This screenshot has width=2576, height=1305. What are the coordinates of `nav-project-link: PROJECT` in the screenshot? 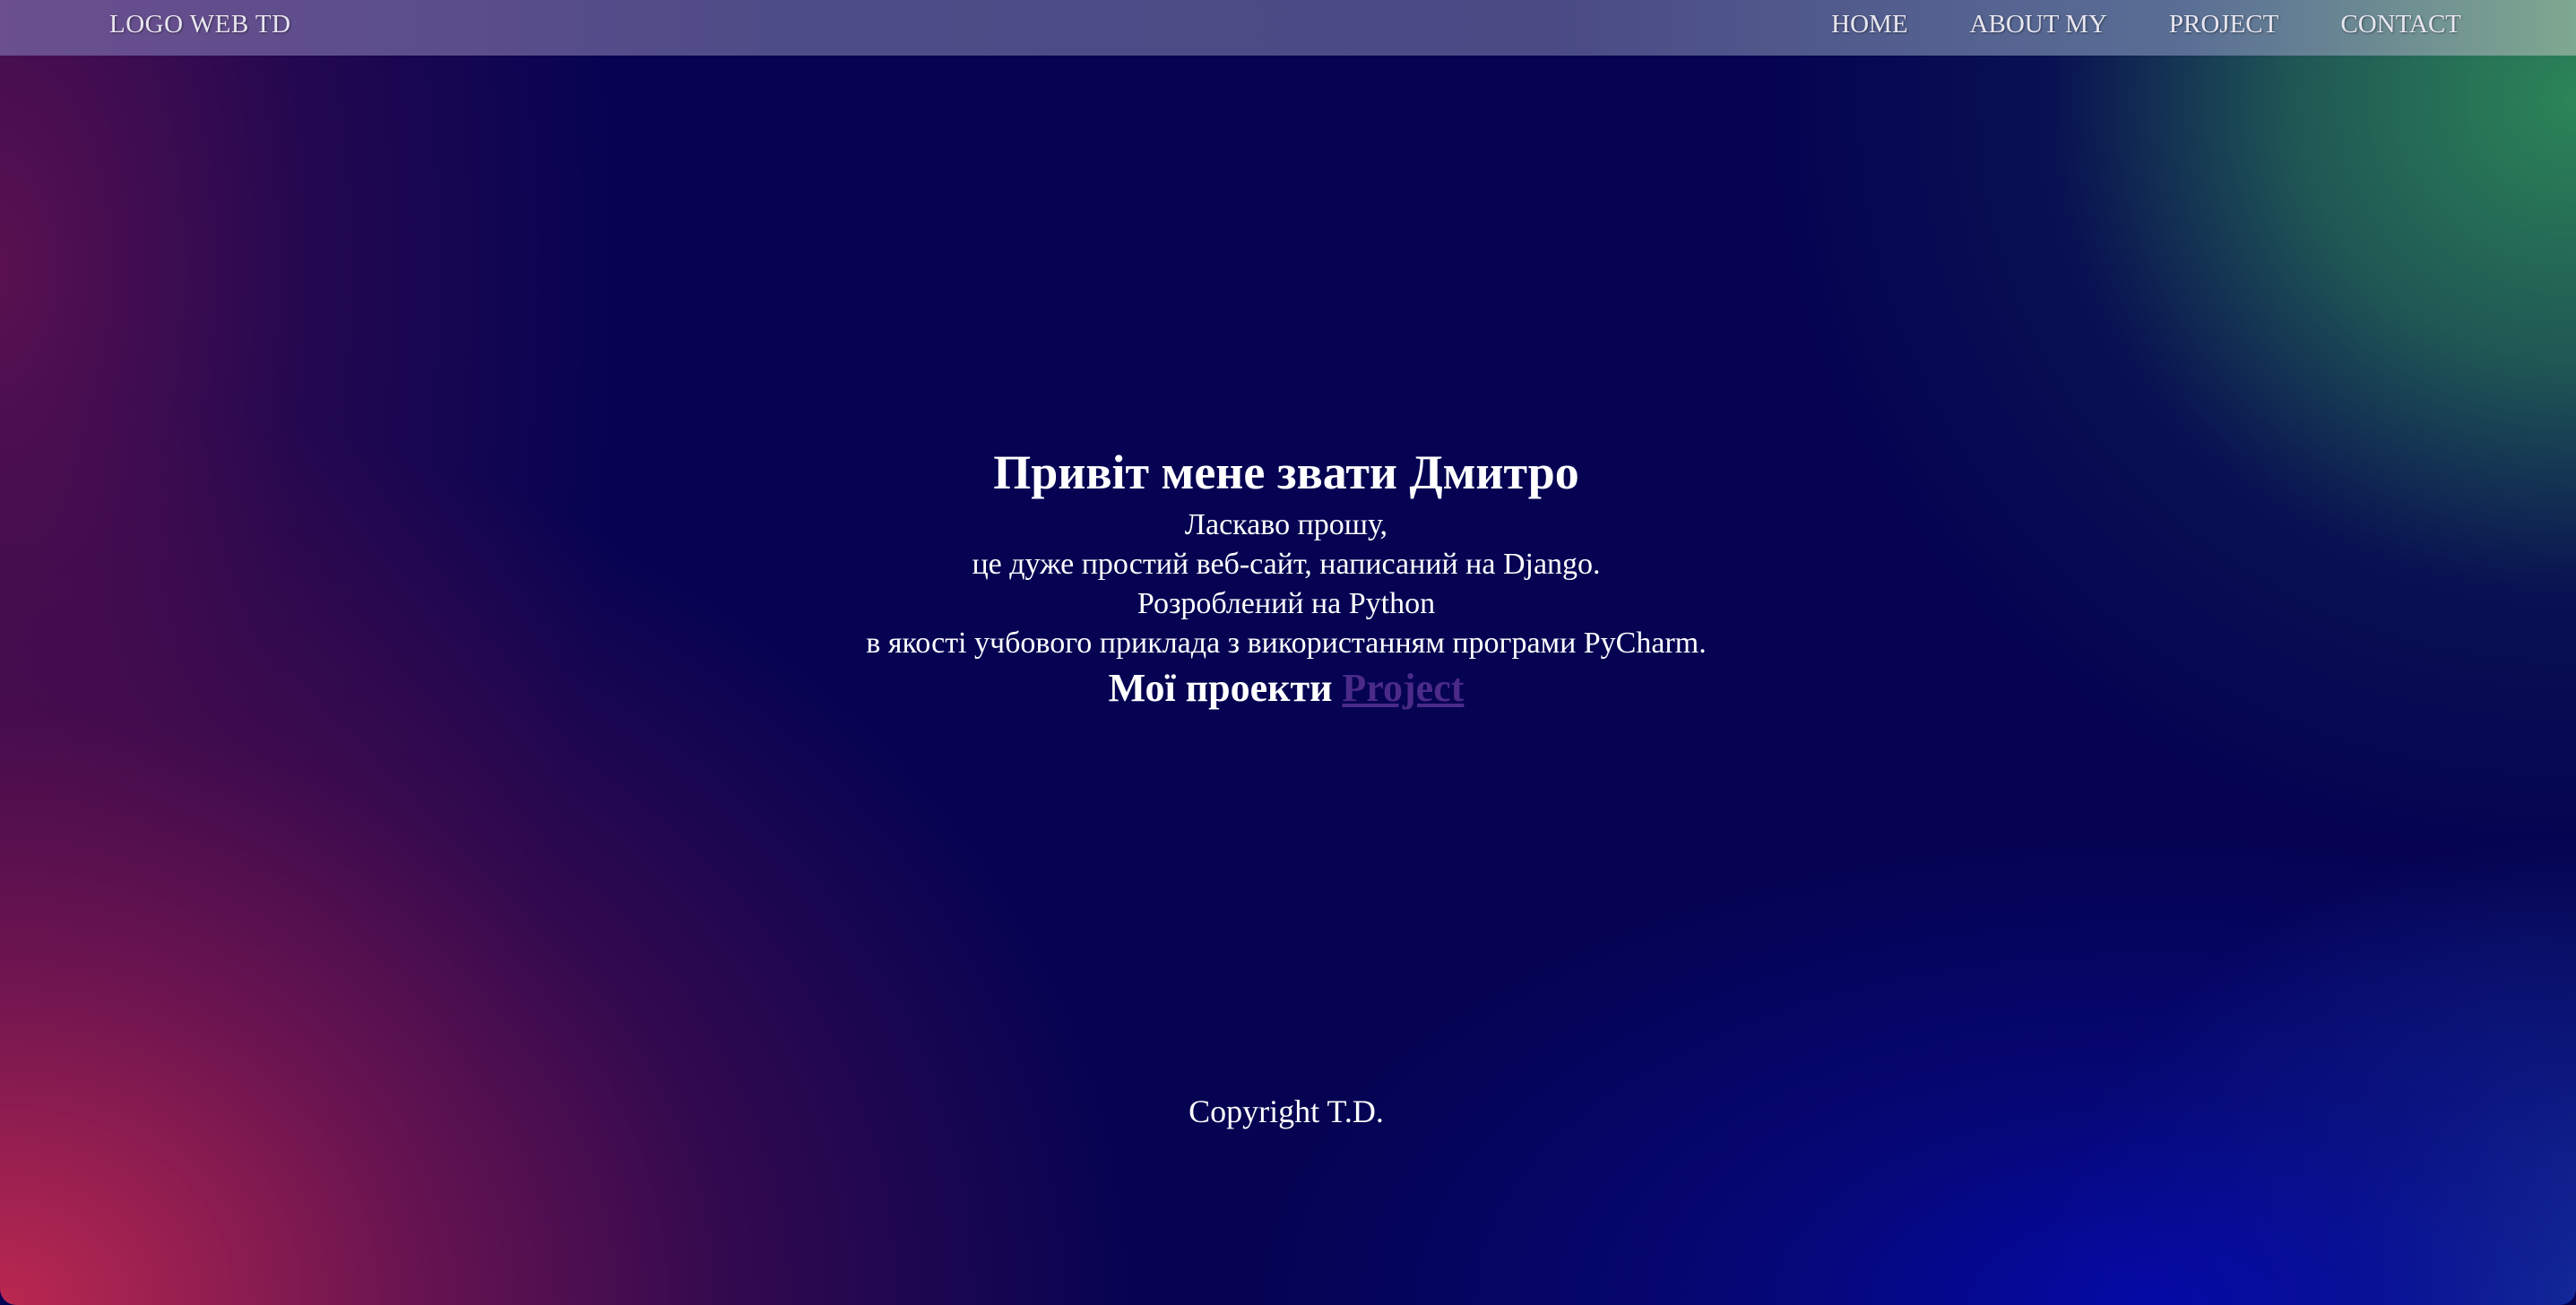 It's located at (2223, 24).